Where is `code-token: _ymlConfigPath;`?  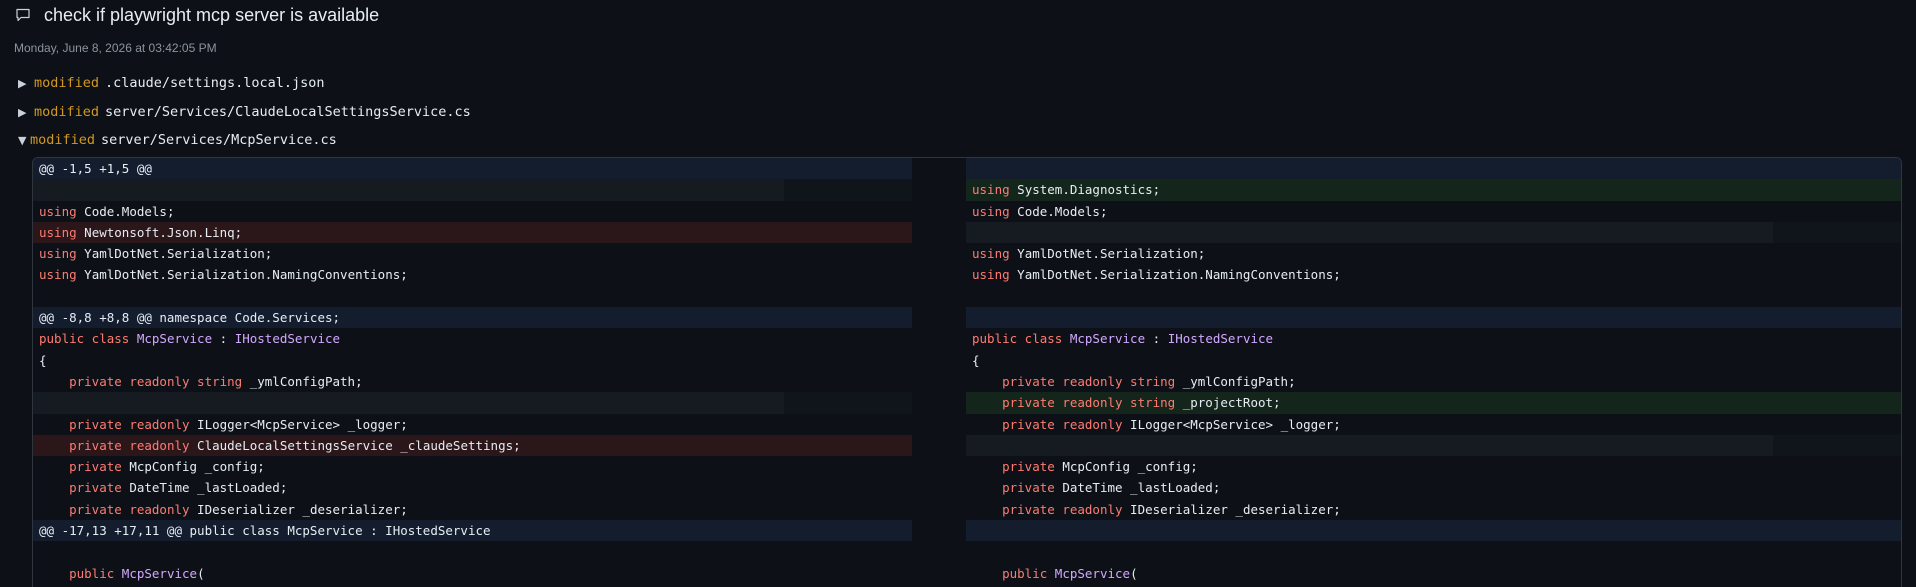
code-token: _ymlConfigPath; is located at coordinates (1235, 381).